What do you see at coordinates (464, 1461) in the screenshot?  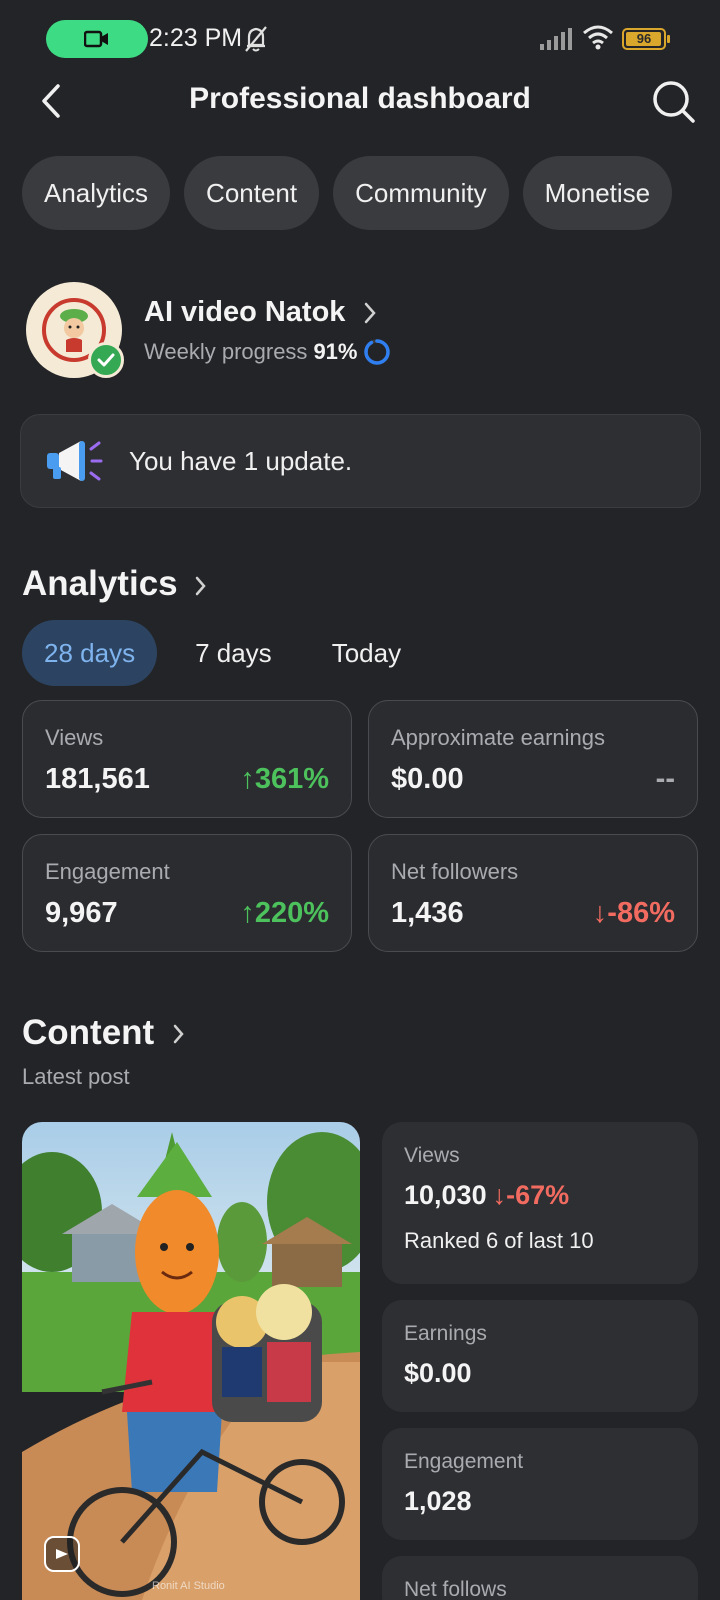 I see `stat-label: Engagement` at bounding box center [464, 1461].